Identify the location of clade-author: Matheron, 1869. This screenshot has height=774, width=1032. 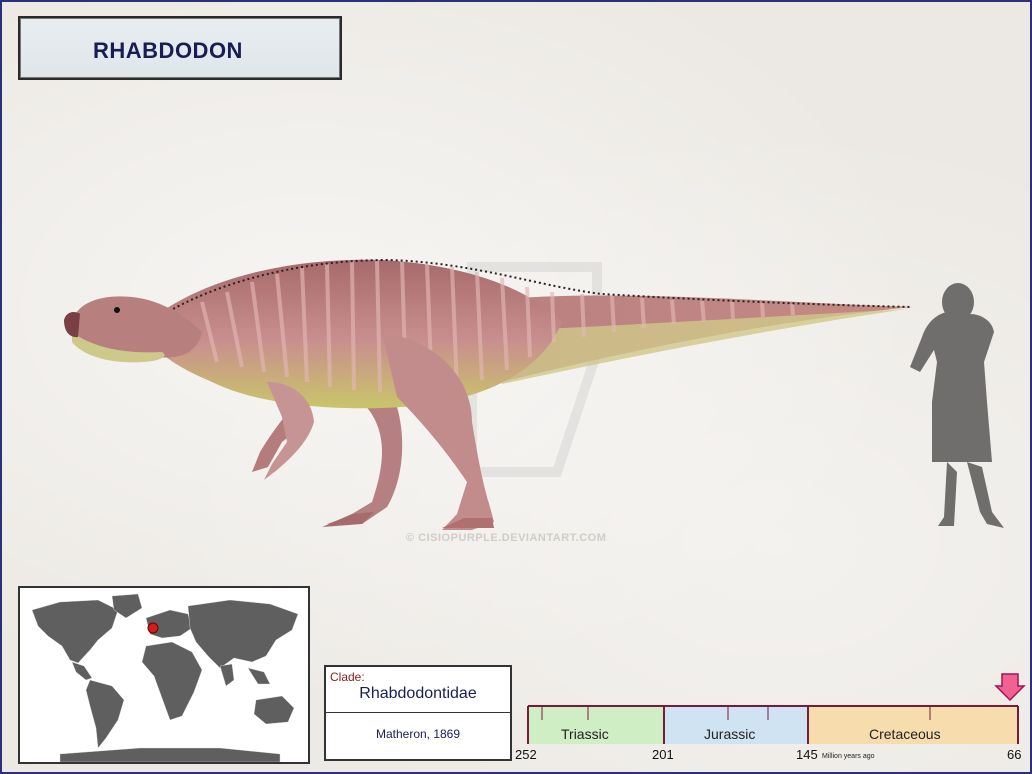
(418, 734).